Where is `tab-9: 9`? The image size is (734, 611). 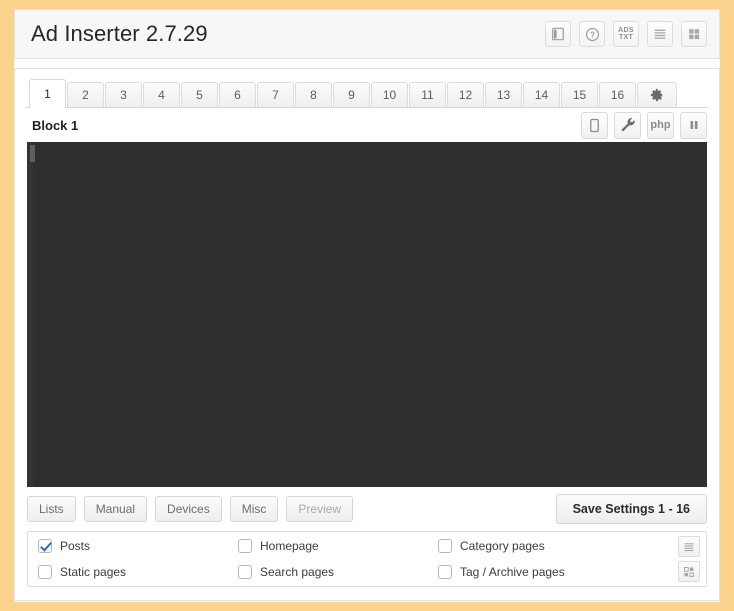
tab-9: 9 is located at coordinates (351, 94).